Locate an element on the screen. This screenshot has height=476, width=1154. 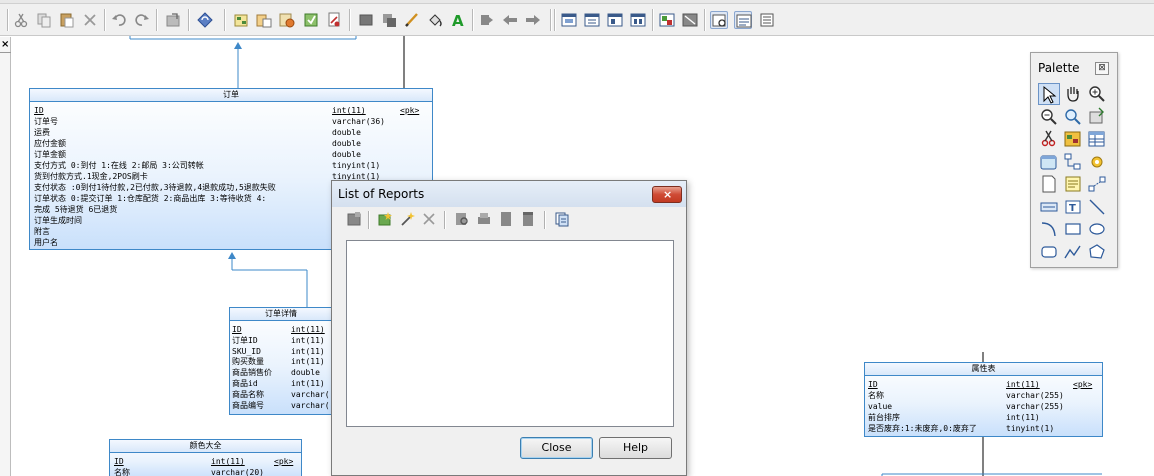
dialog-toolbar is located at coordinates (511, 221).